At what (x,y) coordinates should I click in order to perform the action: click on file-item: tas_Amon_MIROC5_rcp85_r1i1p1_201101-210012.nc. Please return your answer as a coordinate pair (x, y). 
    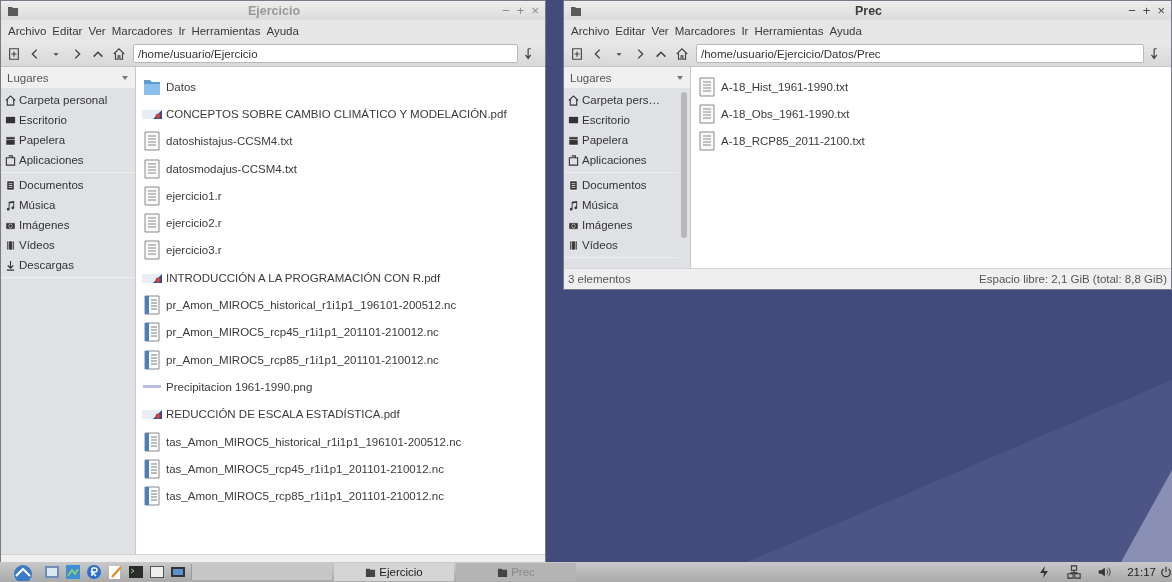
    Looking at the image, I should click on (340, 496).